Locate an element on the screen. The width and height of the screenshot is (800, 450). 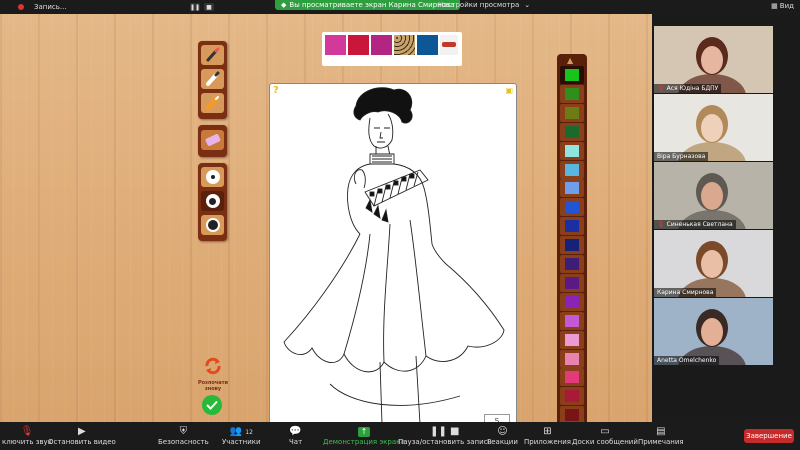
swatch-ad-flag is located at coordinates (449, 45).